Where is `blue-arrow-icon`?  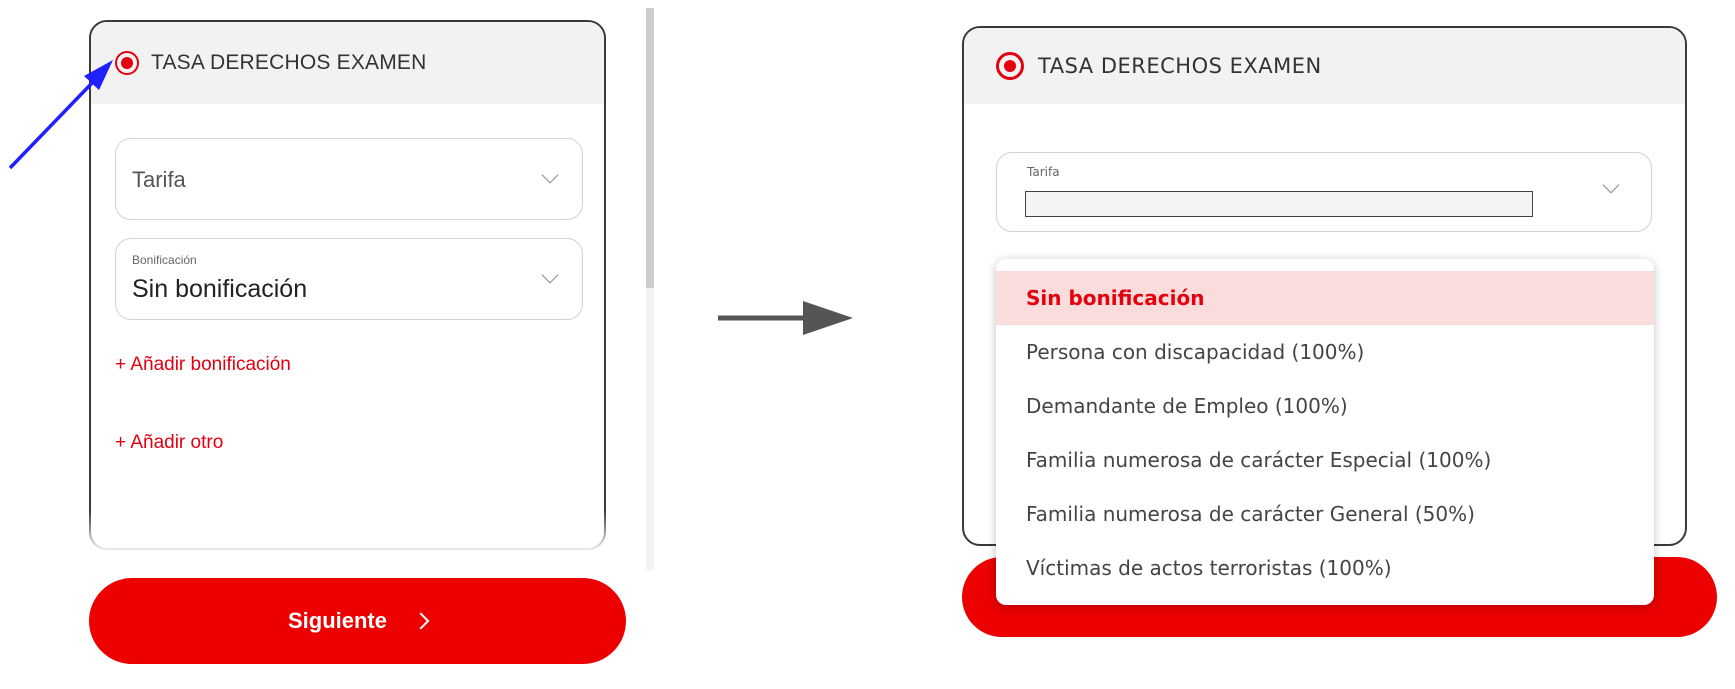
blue-arrow-icon is located at coordinates (60, 115).